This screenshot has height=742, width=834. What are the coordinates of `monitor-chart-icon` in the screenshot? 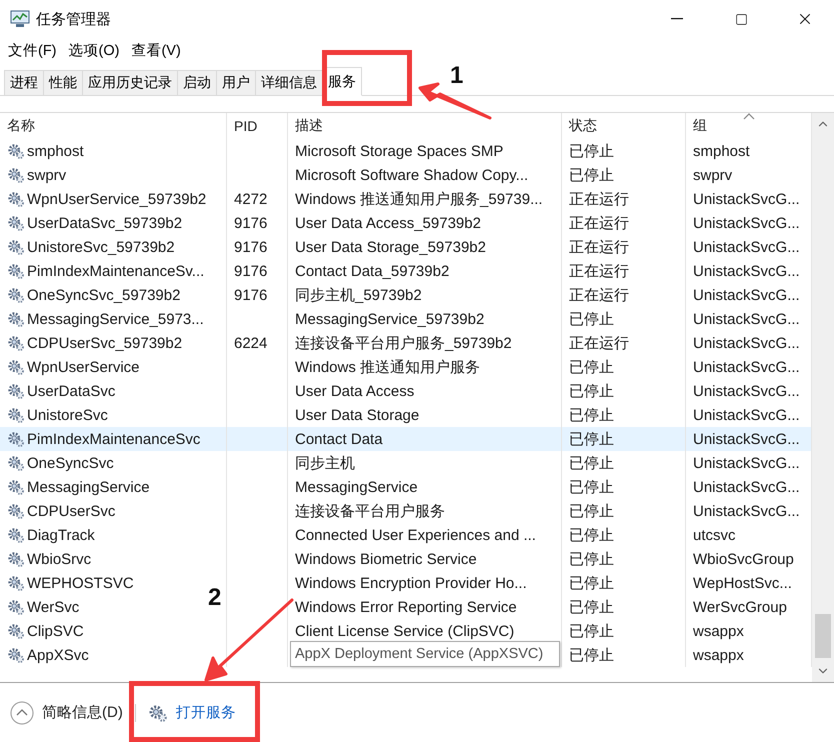 It's located at (20, 19).